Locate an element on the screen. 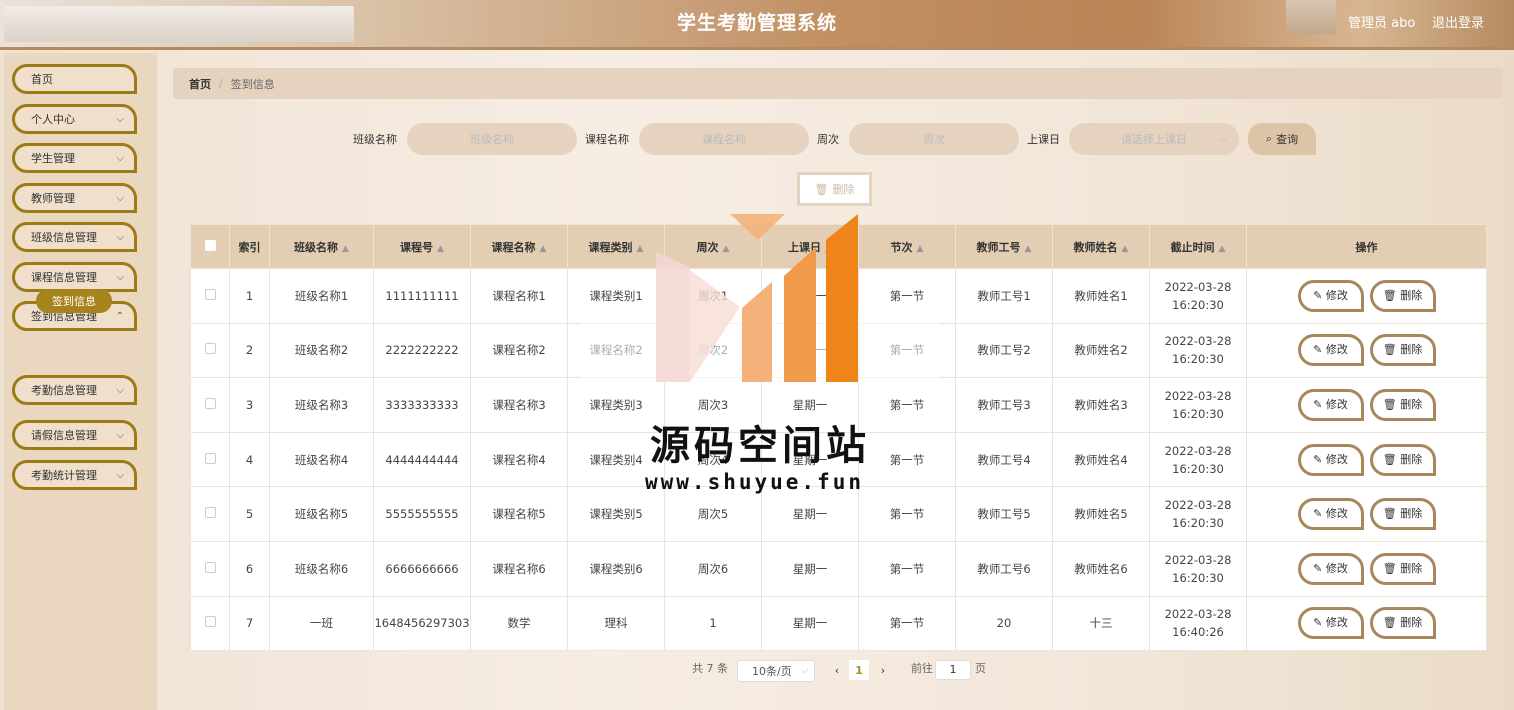  col-header: 截止时间 ▲︎ is located at coordinates (1198, 246).